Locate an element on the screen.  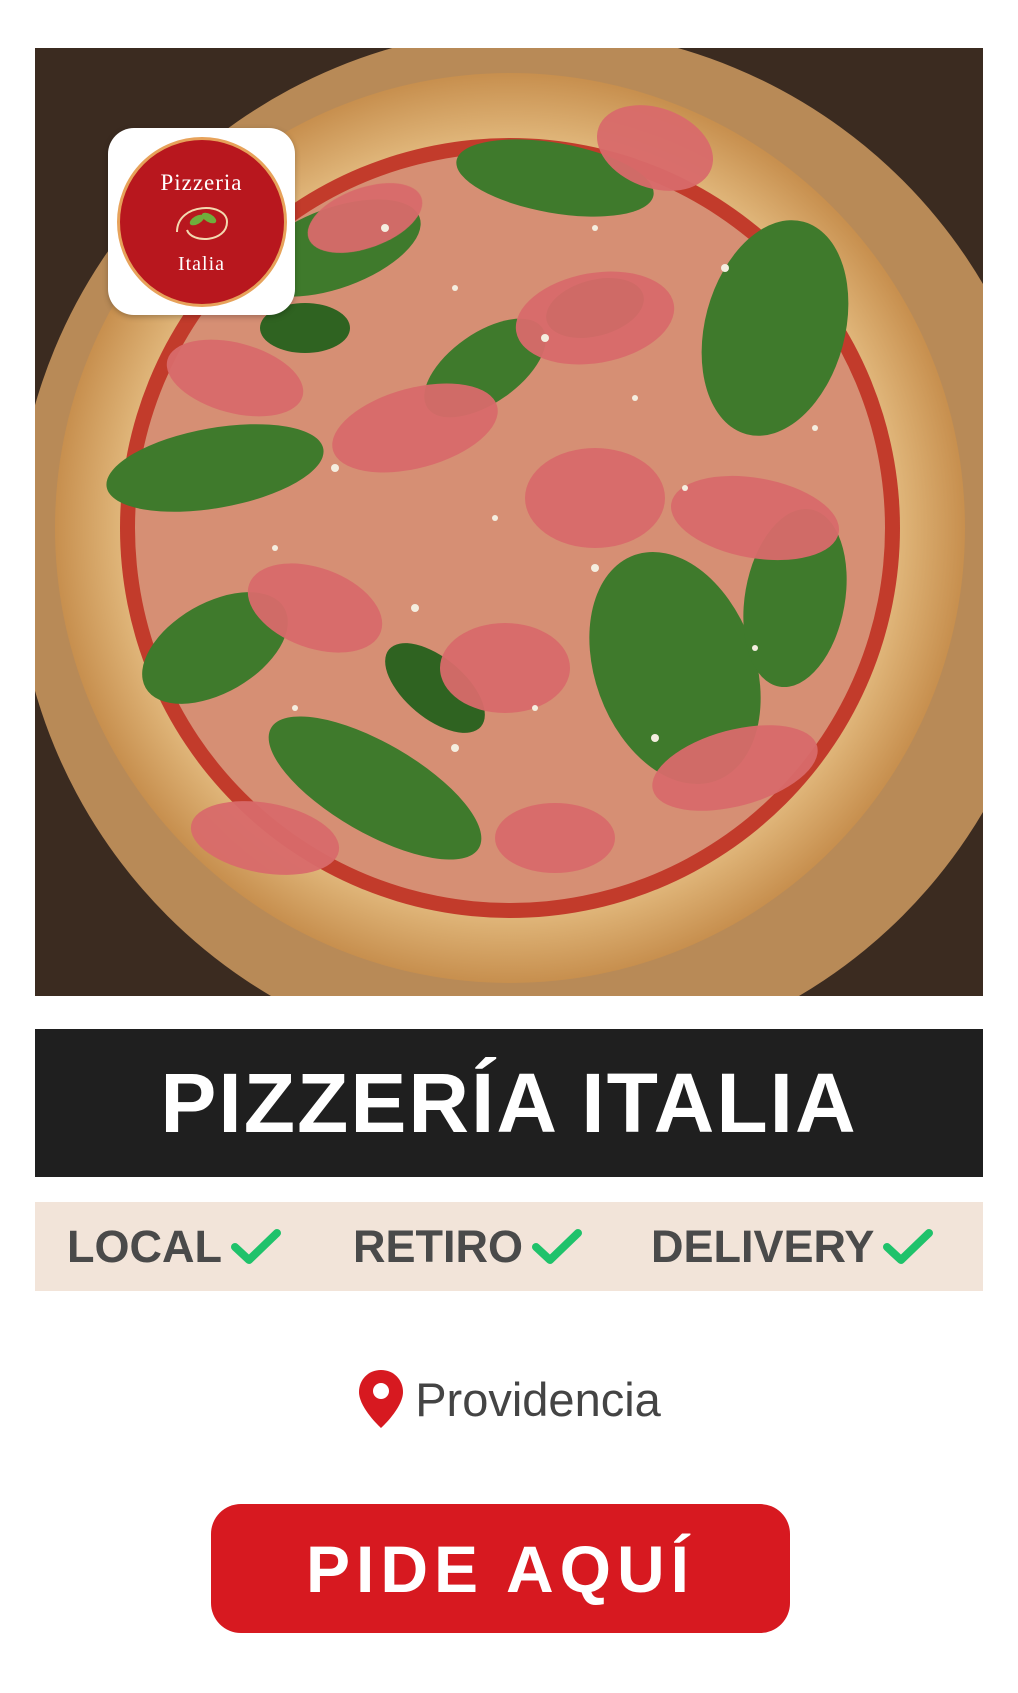
service-local: LOCAL is located at coordinates (174, 1246).